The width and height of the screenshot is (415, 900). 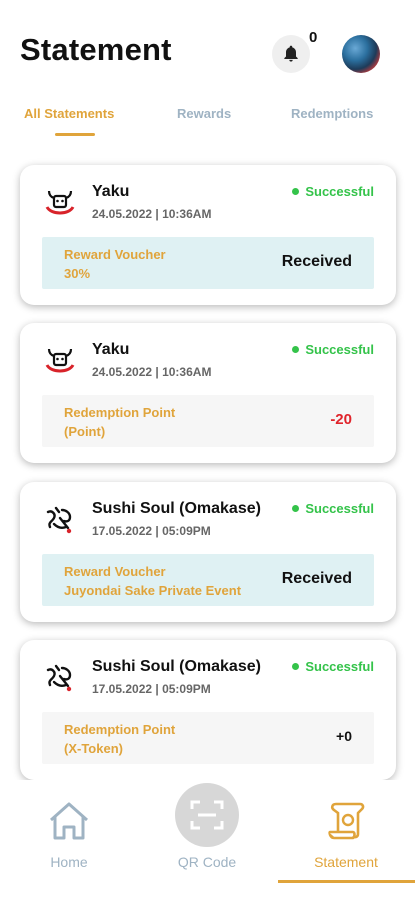 What do you see at coordinates (69, 821) in the screenshot?
I see `home-icon` at bounding box center [69, 821].